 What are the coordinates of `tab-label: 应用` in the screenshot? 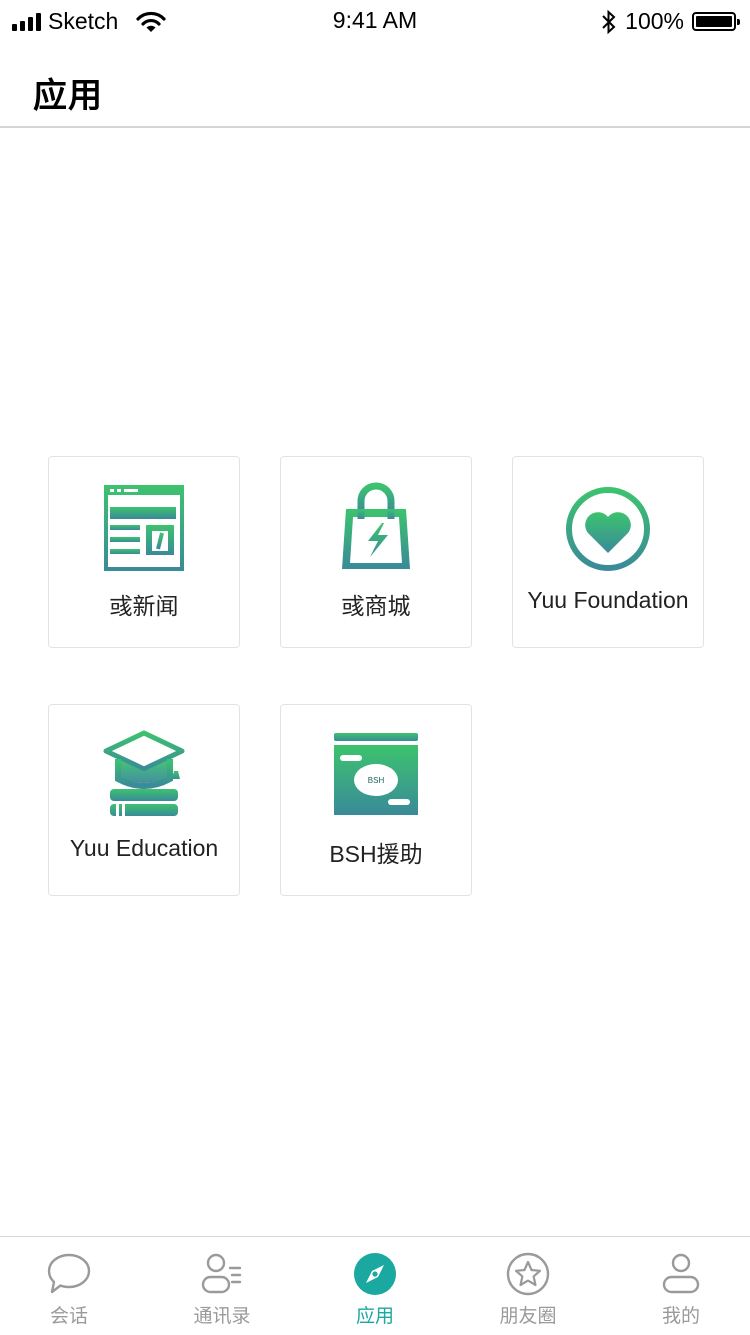 It's located at (374, 1316).